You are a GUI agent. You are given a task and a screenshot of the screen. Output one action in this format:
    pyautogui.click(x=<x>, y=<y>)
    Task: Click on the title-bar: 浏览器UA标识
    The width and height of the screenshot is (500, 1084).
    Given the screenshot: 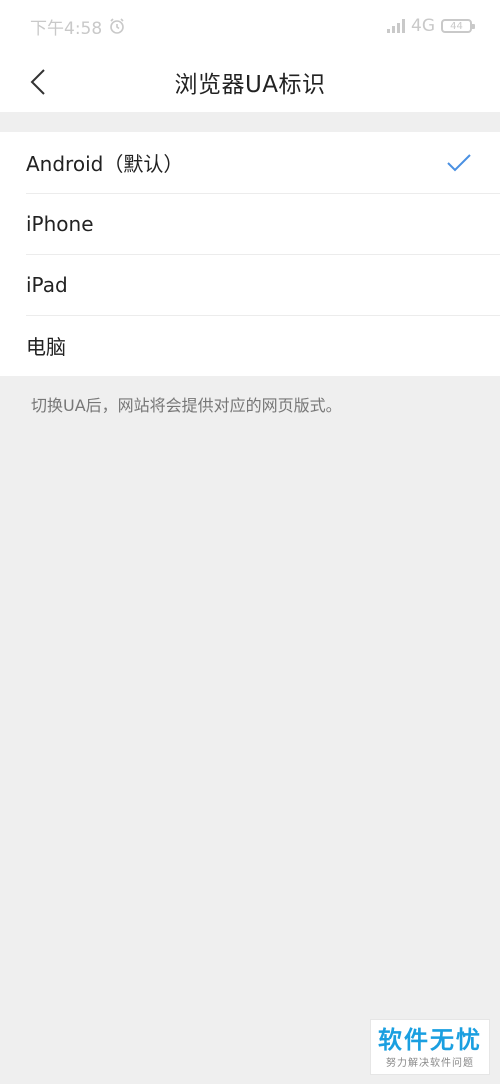 What is the action you would take?
    pyautogui.click(x=250, y=82)
    